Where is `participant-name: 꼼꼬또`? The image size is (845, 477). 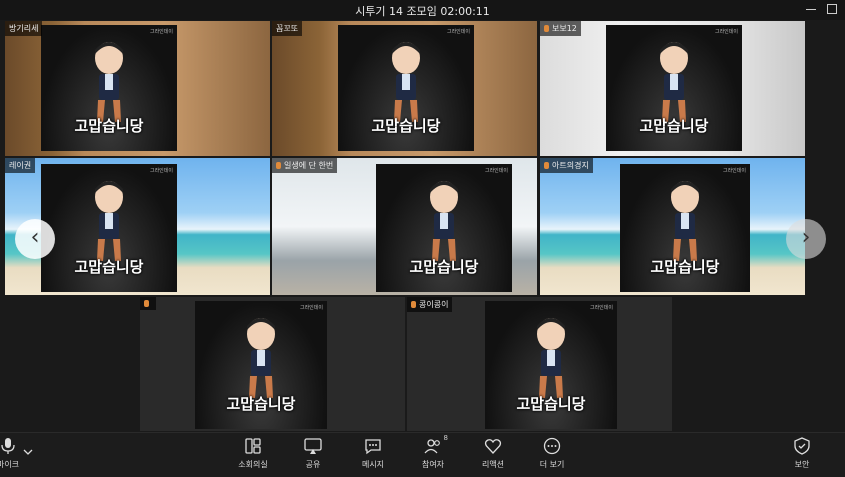 participant-name: 꼼꼬또 is located at coordinates (287, 28).